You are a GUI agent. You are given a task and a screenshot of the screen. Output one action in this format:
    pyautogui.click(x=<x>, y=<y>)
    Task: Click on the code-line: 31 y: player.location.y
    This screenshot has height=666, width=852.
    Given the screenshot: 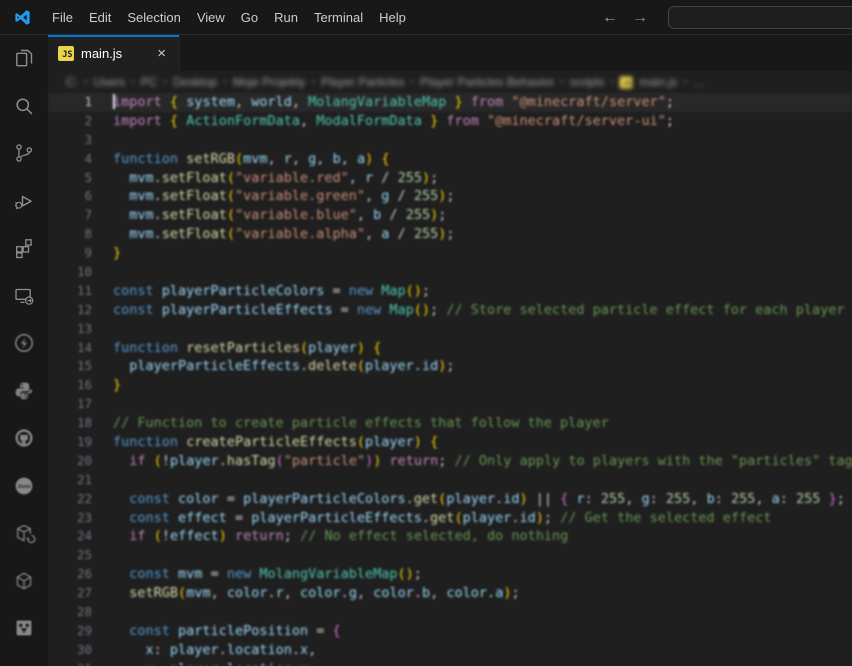 What is the action you would take?
    pyautogui.click(x=450, y=663)
    